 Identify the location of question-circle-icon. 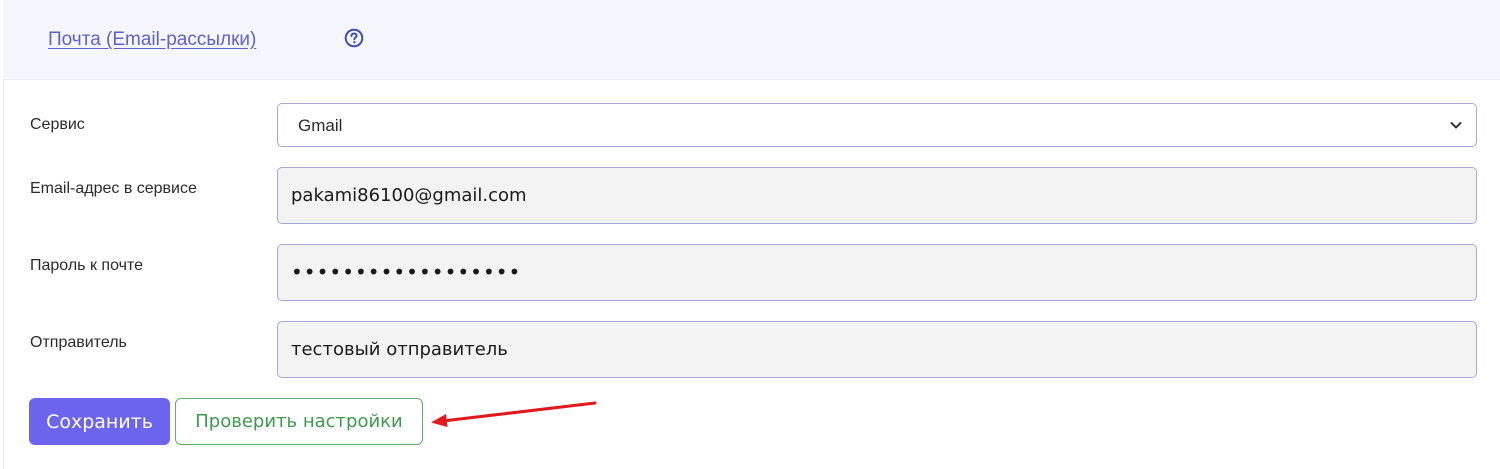
(354, 38).